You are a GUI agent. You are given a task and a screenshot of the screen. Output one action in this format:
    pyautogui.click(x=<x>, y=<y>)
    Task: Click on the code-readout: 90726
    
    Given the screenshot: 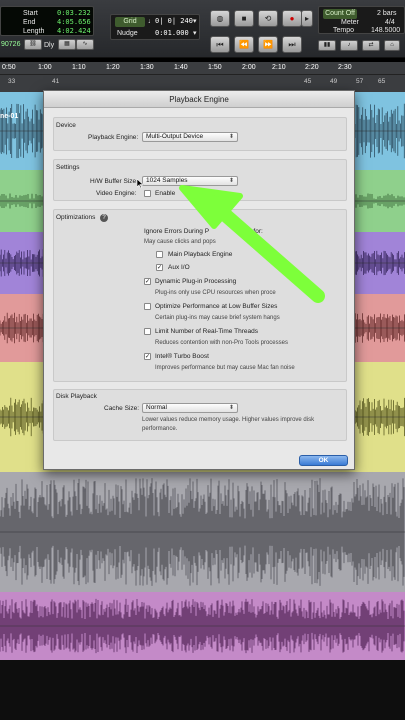 What is the action you would take?
    pyautogui.click(x=11, y=44)
    